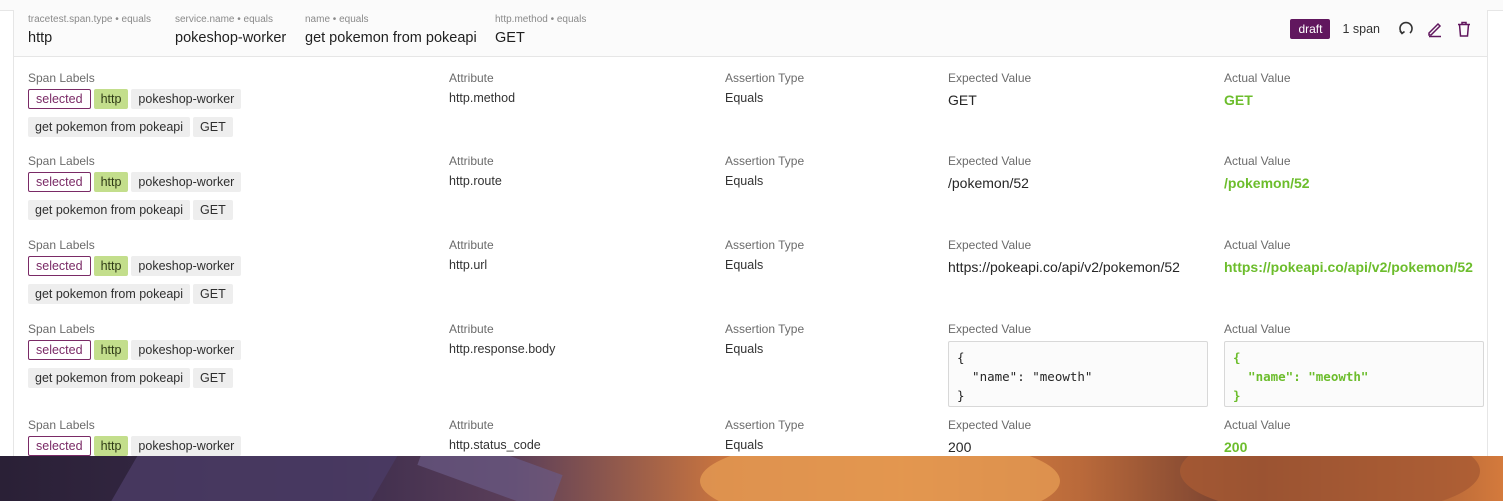 This screenshot has height=501, width=1503. What do you see at coordinates (1310, 29) in the screenshot?
I see `draft-badge: draft` at bounding box center [1310, 29].